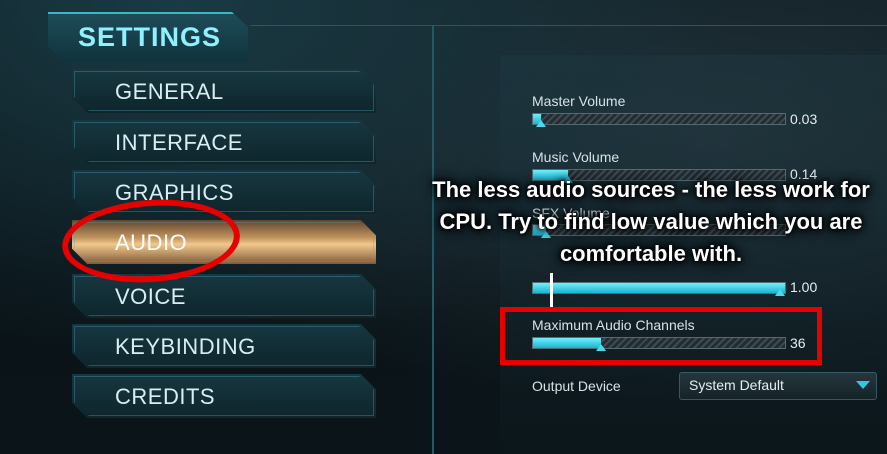 The width and height of the screenshot is (887, 454). What do you see at coordinates (224, 396) in the screenshot?
I see `sidebar-item-credits: CREDITS` at bounding box center [224, 396].